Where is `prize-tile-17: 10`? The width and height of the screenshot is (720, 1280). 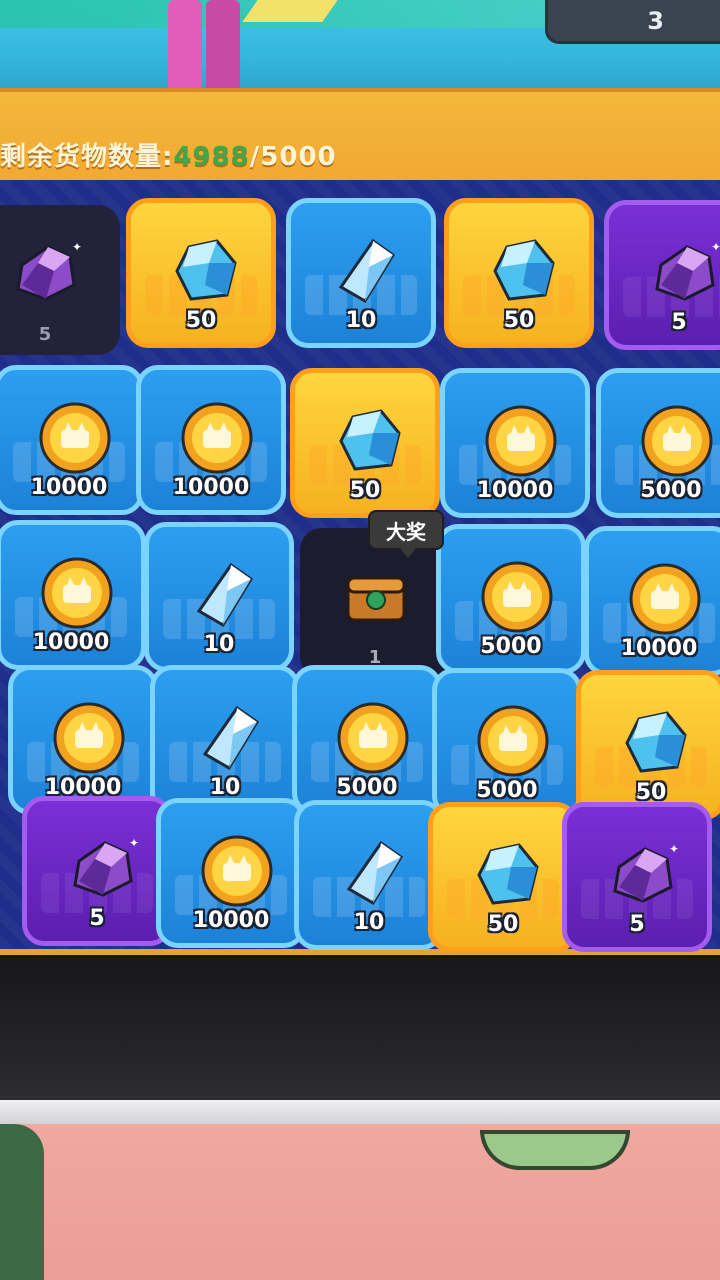
prize-tile-17: 10 is located at coordinates (225, 740).